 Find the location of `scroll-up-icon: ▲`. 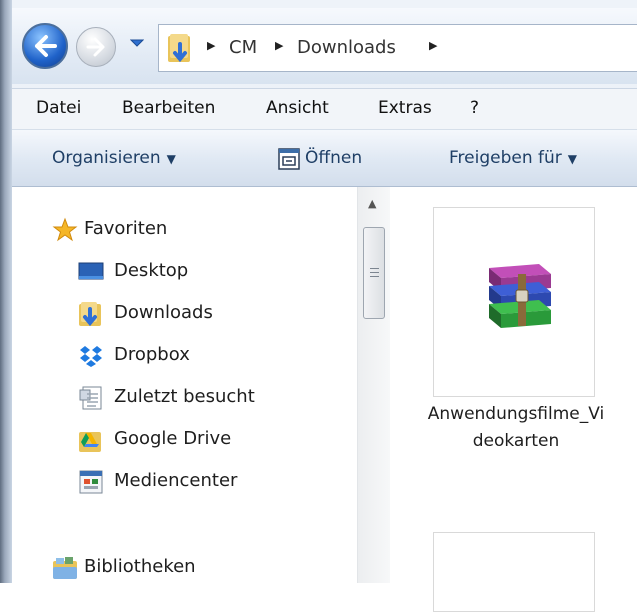

scroll-up-icon: ▲ is located at coordinates (372, 203).